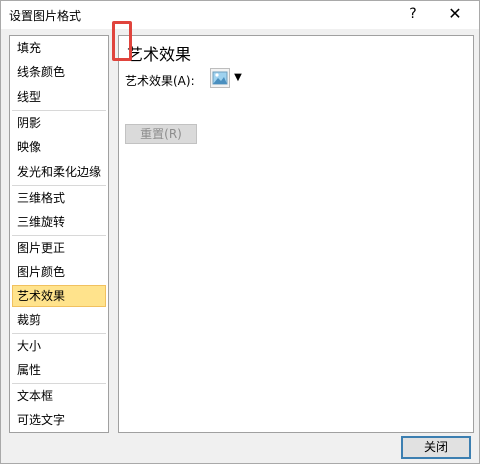 This screenshot has height=464, width=480. I want to click on sidebar-item-shadow: 阴影, so click(59, 123).